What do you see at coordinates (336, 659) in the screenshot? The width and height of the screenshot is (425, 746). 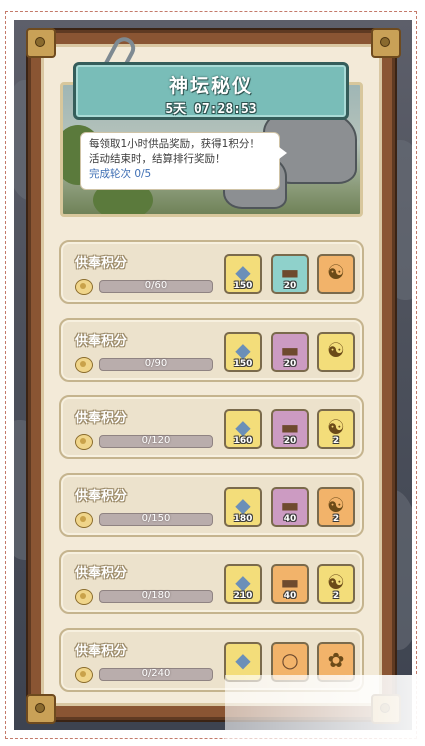 I see `ornament-icon: ✿` at bounding box center [336, 659].